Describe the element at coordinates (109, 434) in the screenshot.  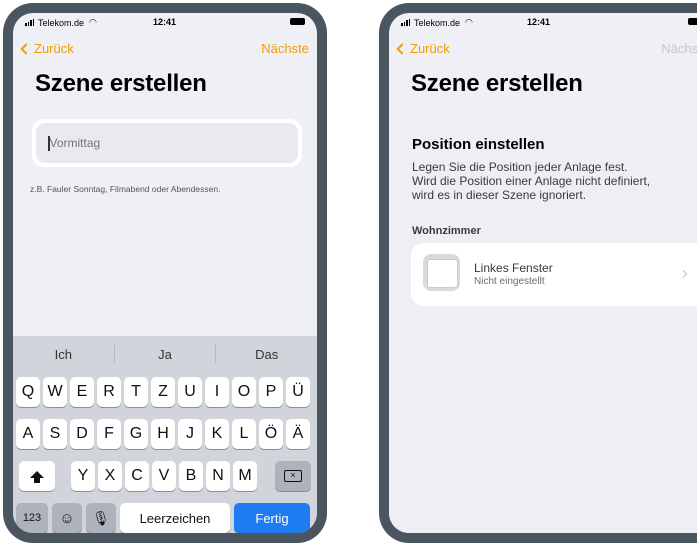
I see `key: F` at that location.